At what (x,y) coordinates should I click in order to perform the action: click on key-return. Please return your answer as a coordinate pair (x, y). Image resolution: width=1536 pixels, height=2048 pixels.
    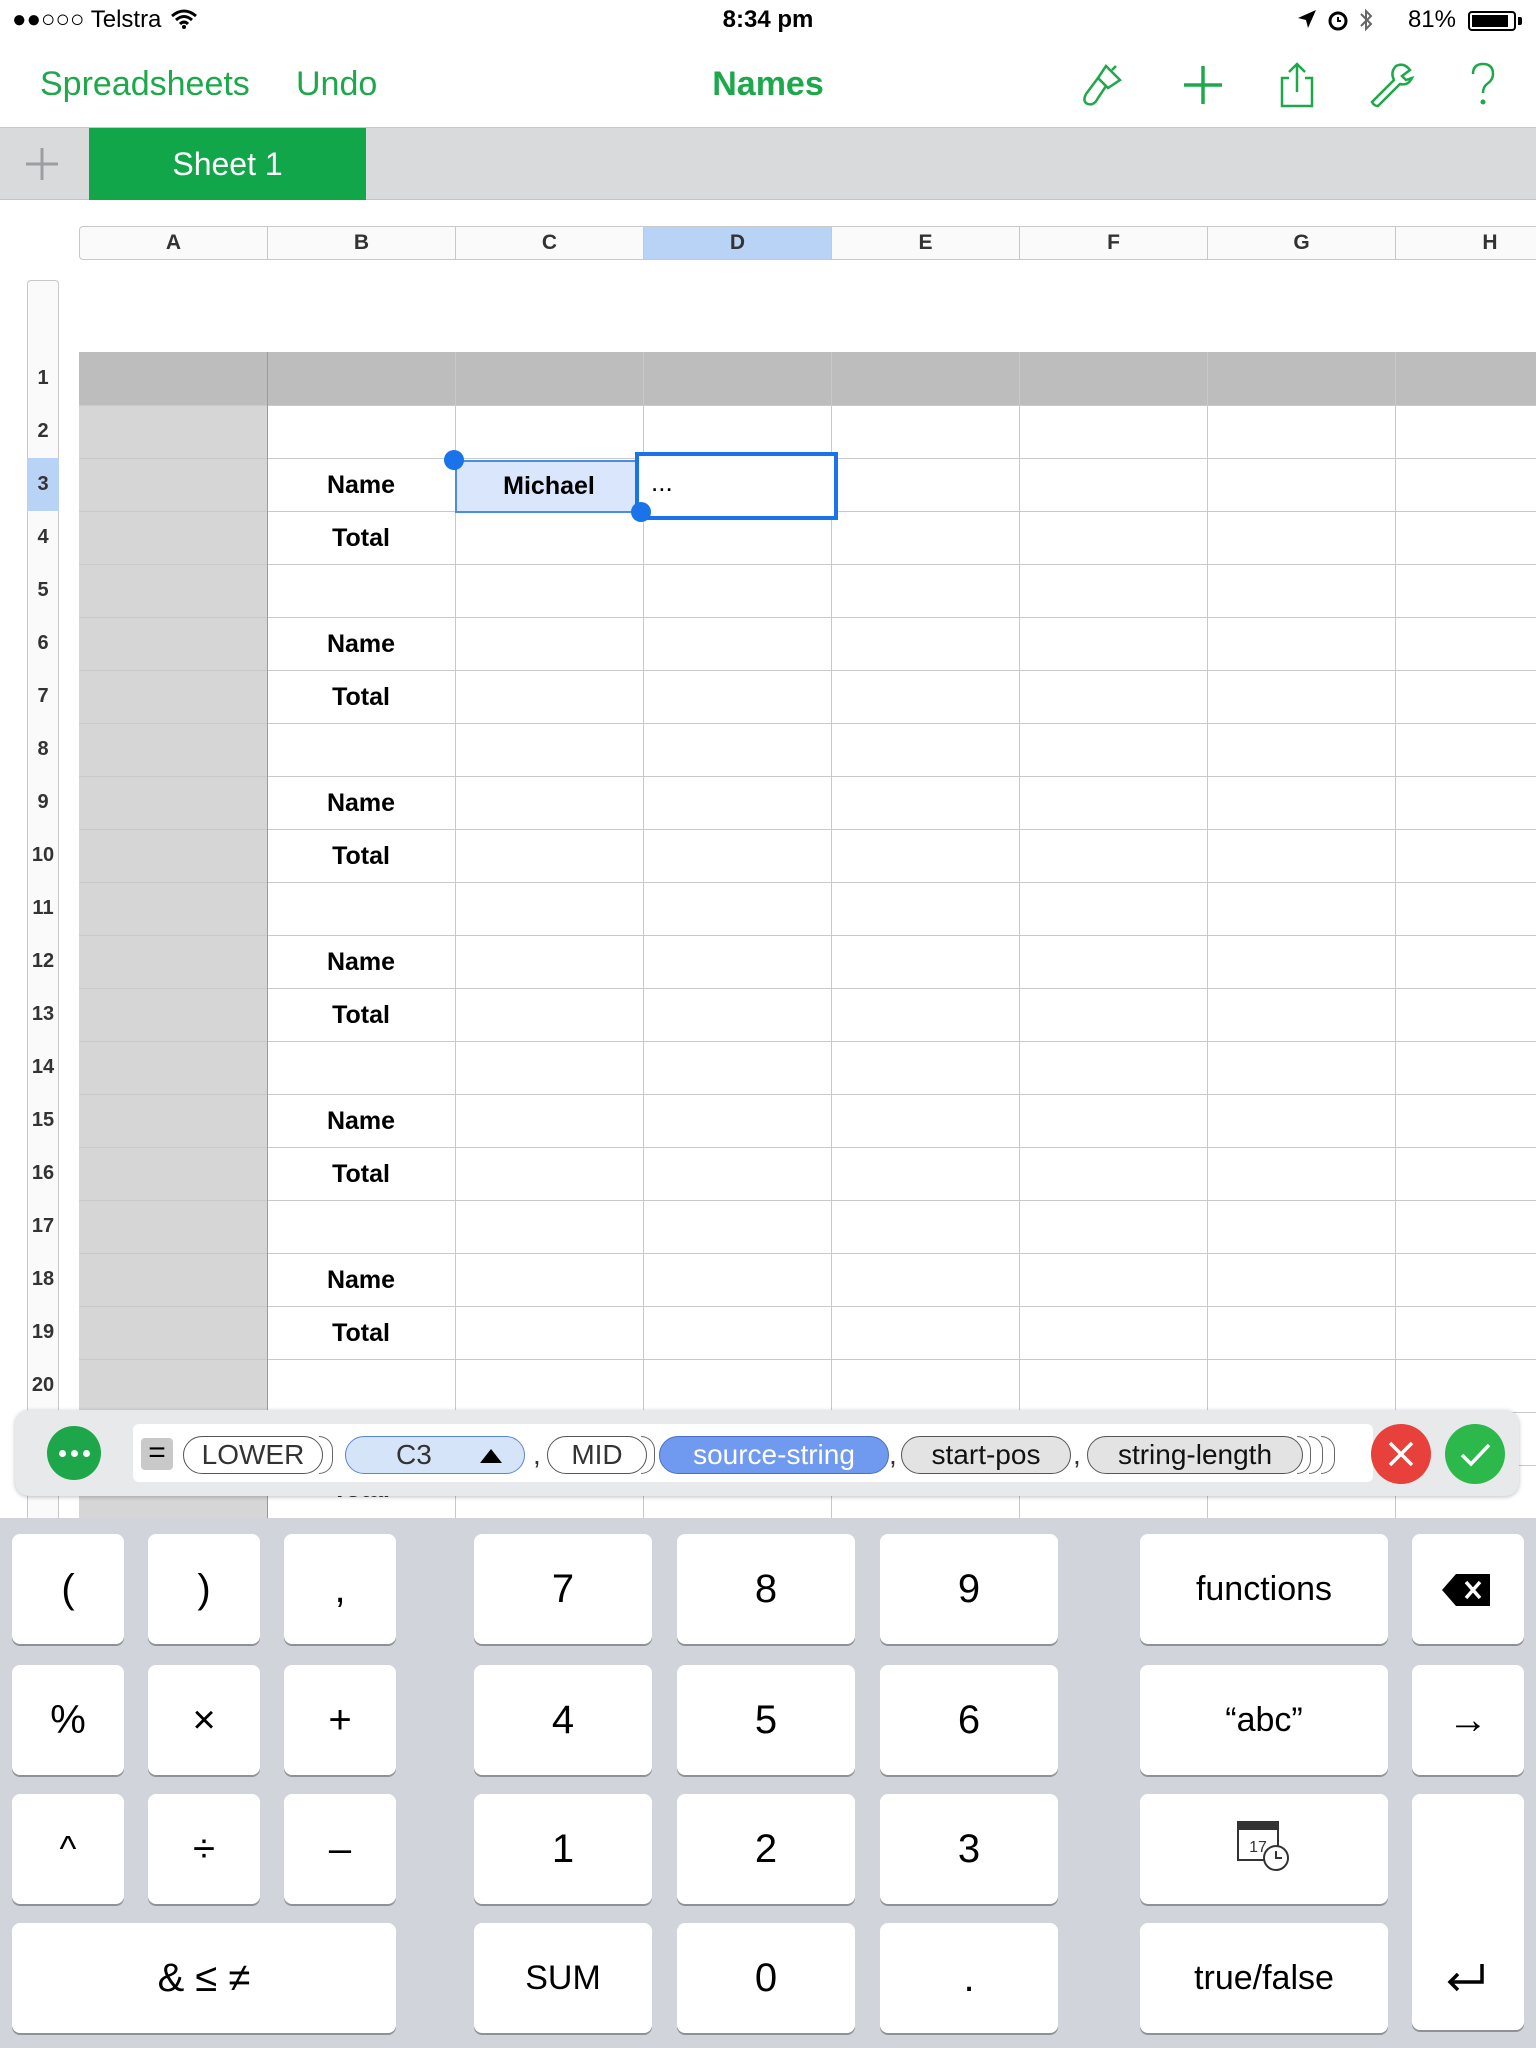
    Looking at the image, I should click on (1468, 1912).